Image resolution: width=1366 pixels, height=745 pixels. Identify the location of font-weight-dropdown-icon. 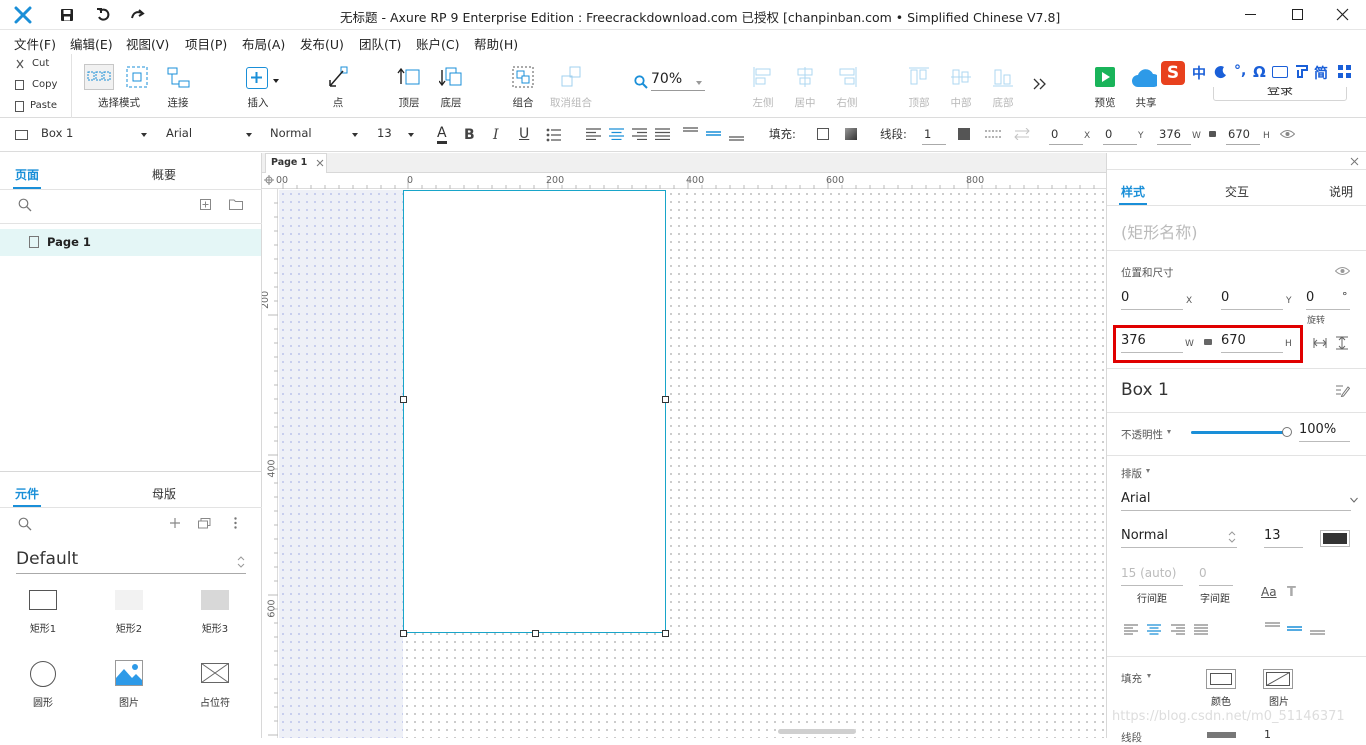
(355, 135).